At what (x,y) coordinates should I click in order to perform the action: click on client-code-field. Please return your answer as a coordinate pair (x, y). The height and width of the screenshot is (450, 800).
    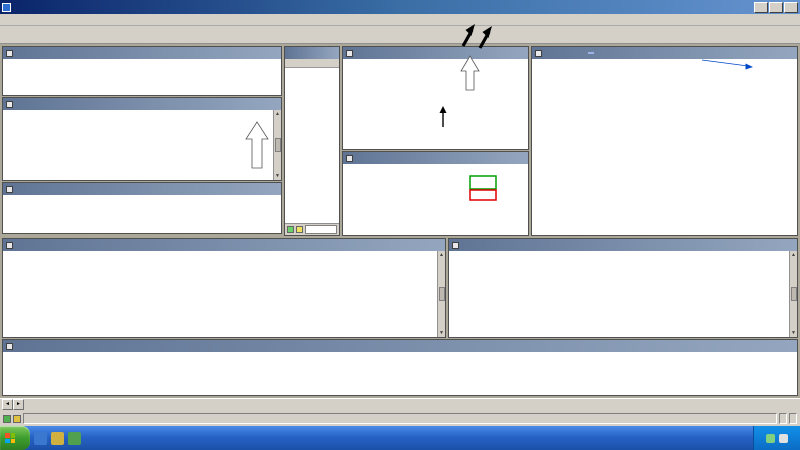
    Looking at the image, I should click on (321, 229).